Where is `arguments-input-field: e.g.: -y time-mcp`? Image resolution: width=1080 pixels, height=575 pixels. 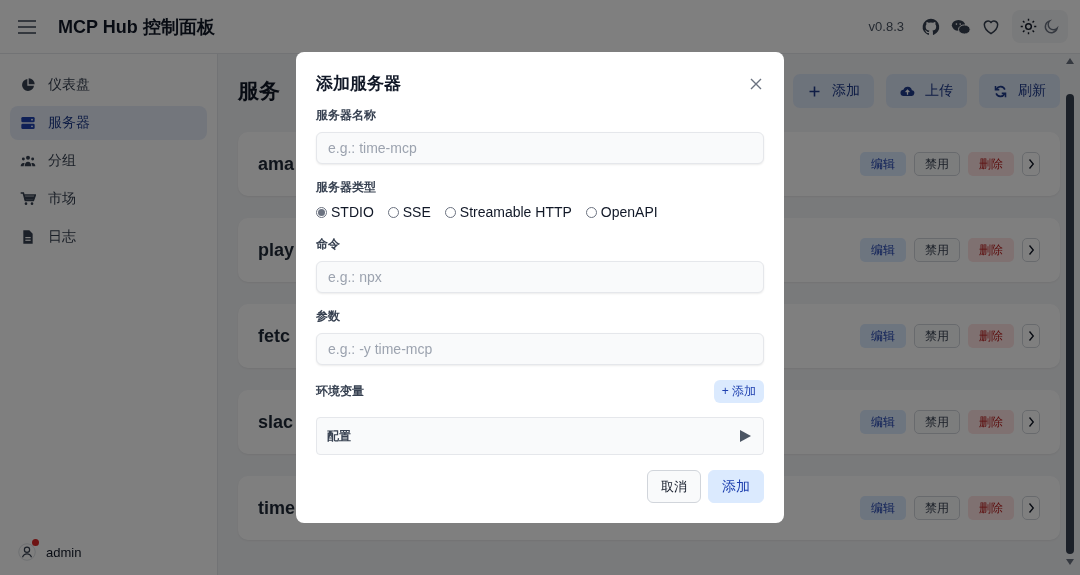 arguments-input-field: e.g.: -y time-mcp is located at coordinates (540, 349).